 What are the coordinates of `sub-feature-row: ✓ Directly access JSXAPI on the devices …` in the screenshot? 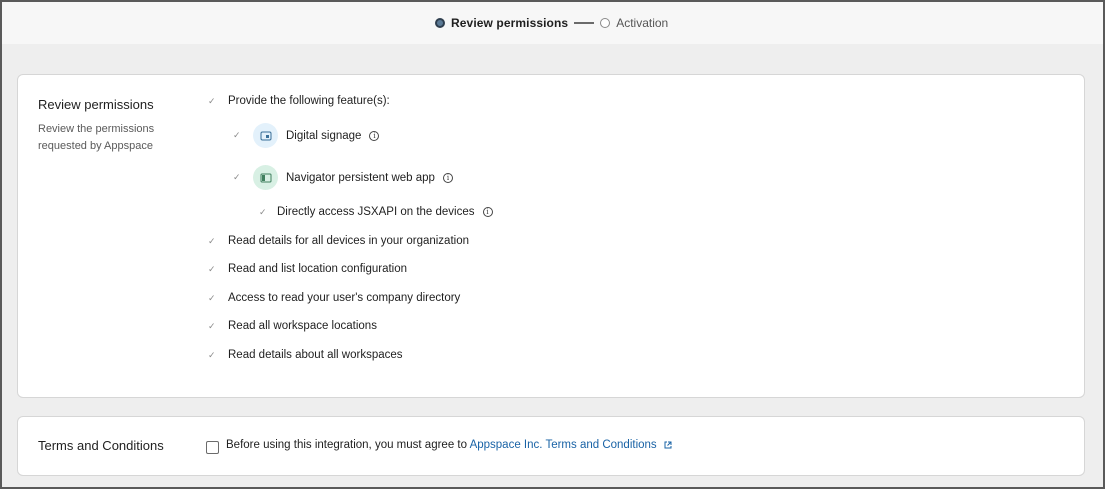 It's located at (376, 212).